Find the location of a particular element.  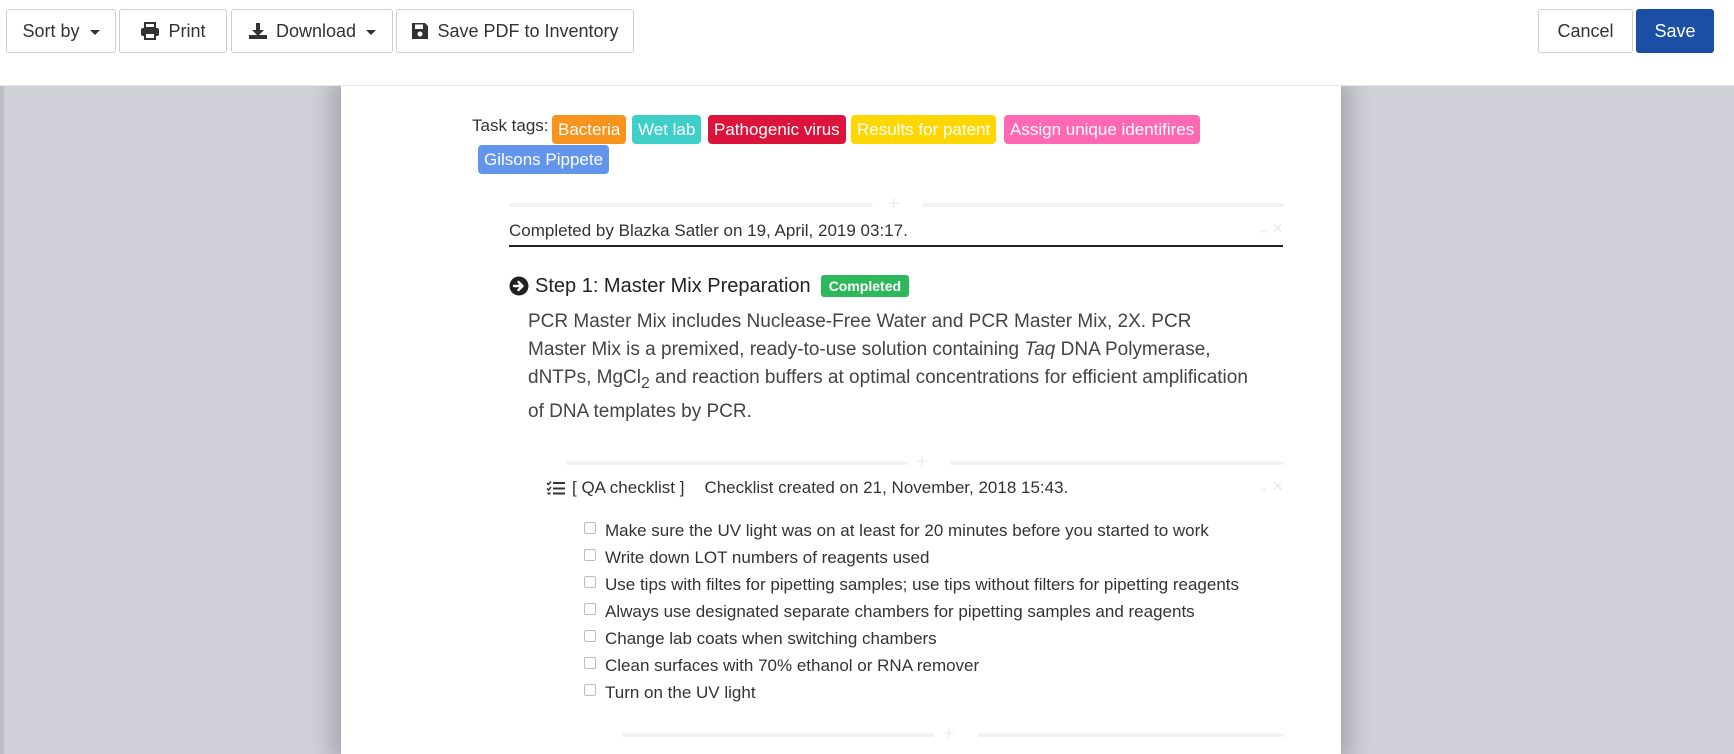

download-label: Download is located at coordinates (316, 30).